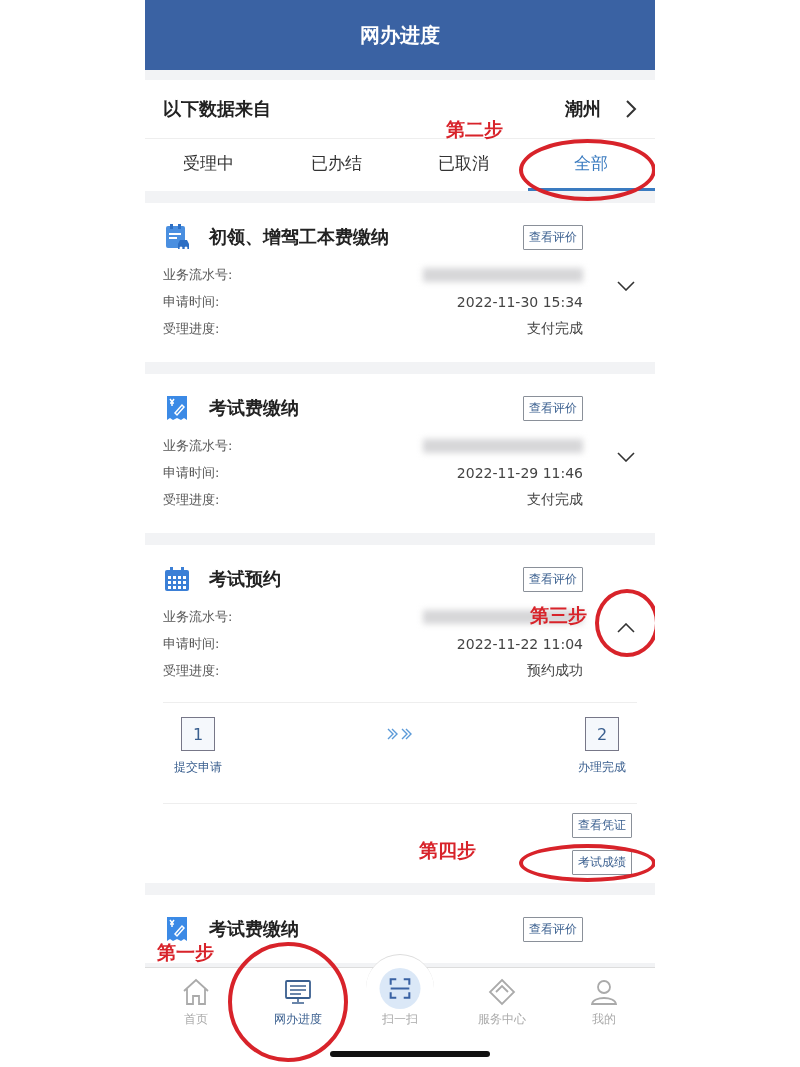  I want to click on step-number: 1, so click(198, 734).